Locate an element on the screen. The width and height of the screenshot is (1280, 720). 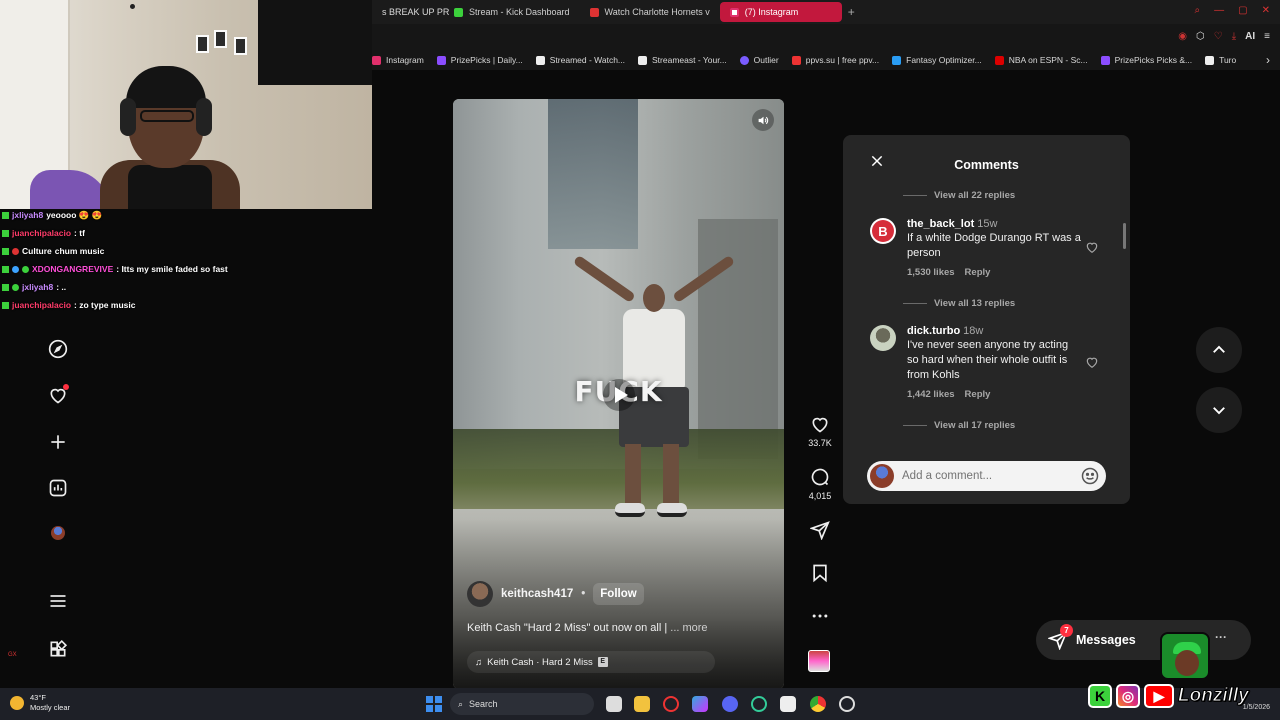
video-window is located at coordinates (593, 174).